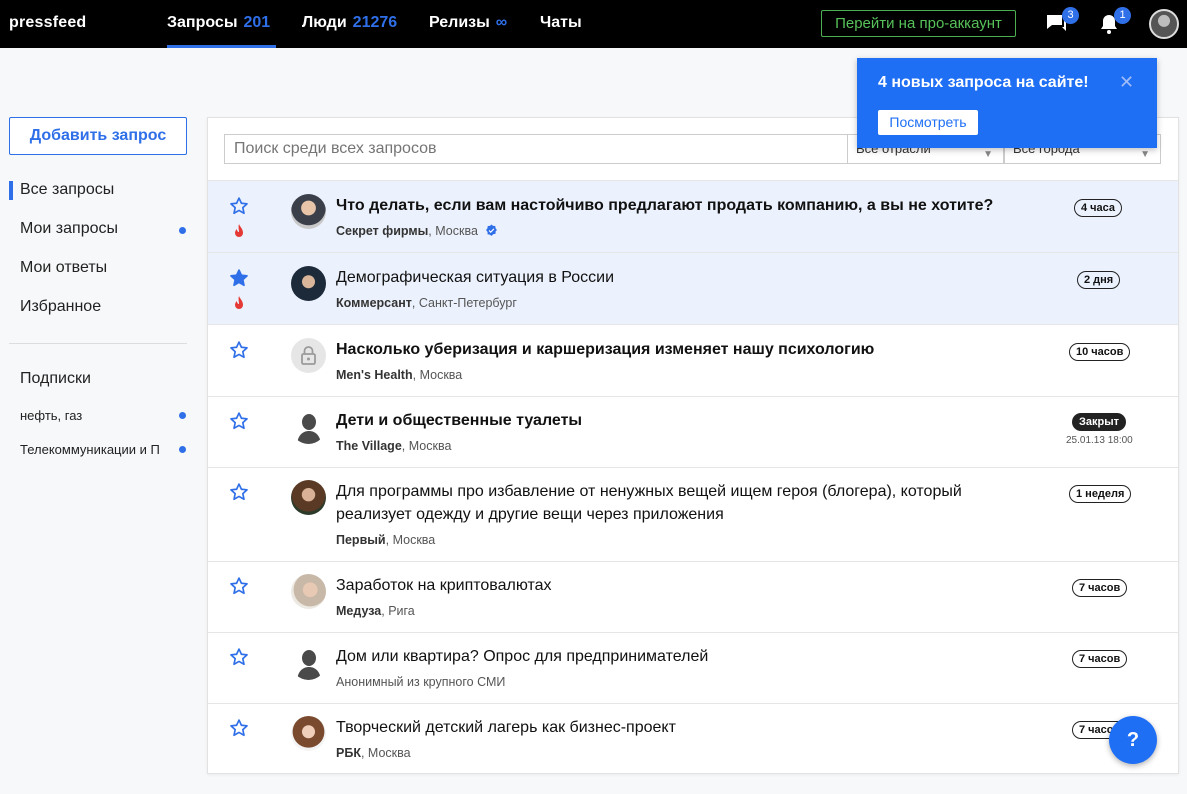  Describe the element at coordinates (374, 303) in the screenshot. I see `outlet-name: Коммерсант` at that location.